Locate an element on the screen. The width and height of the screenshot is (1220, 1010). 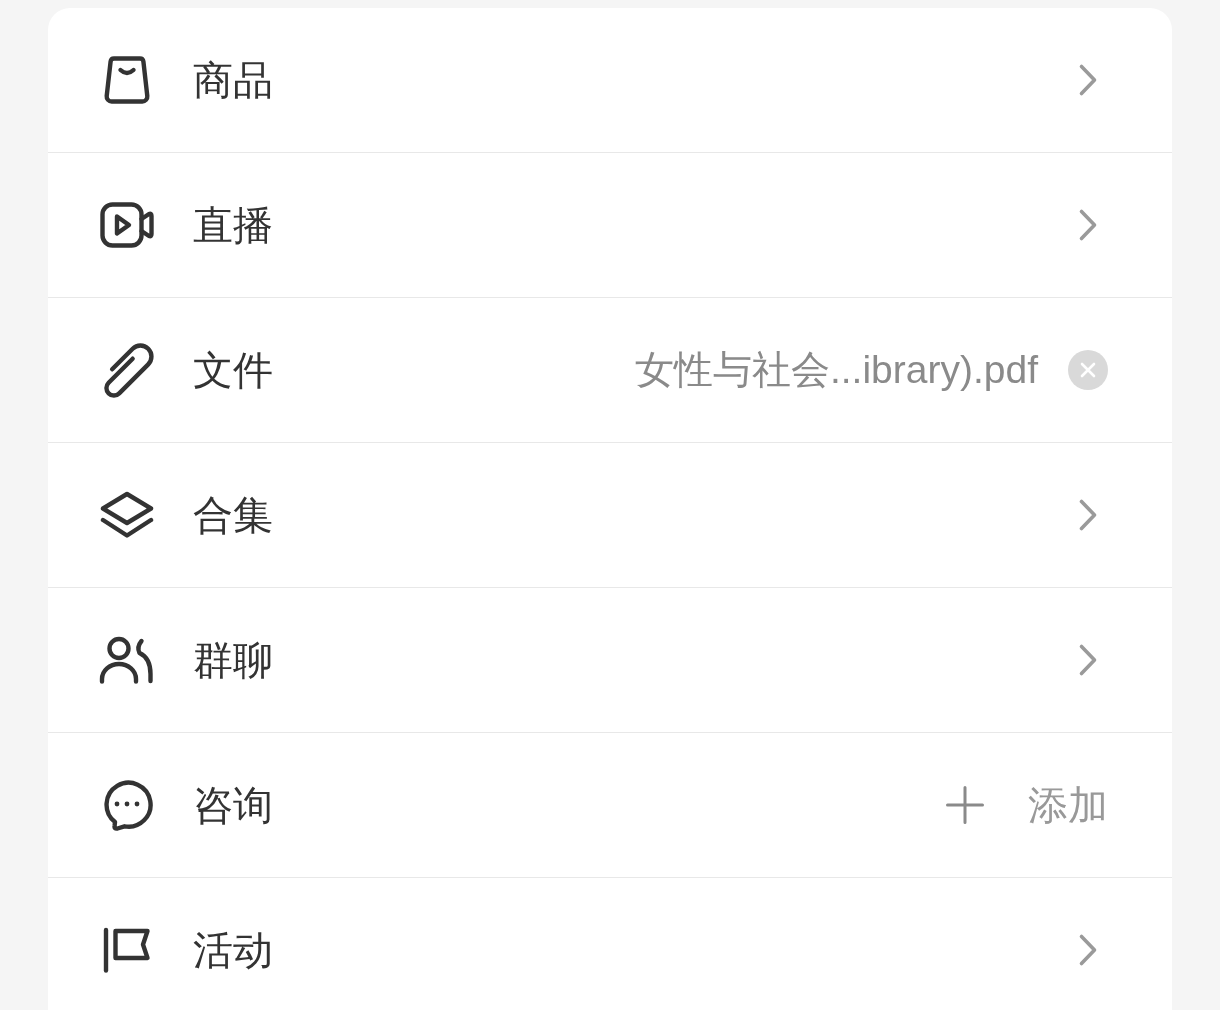
file-name: 女性与社会...ibrary).pdf is located at coordinates (836, 369).